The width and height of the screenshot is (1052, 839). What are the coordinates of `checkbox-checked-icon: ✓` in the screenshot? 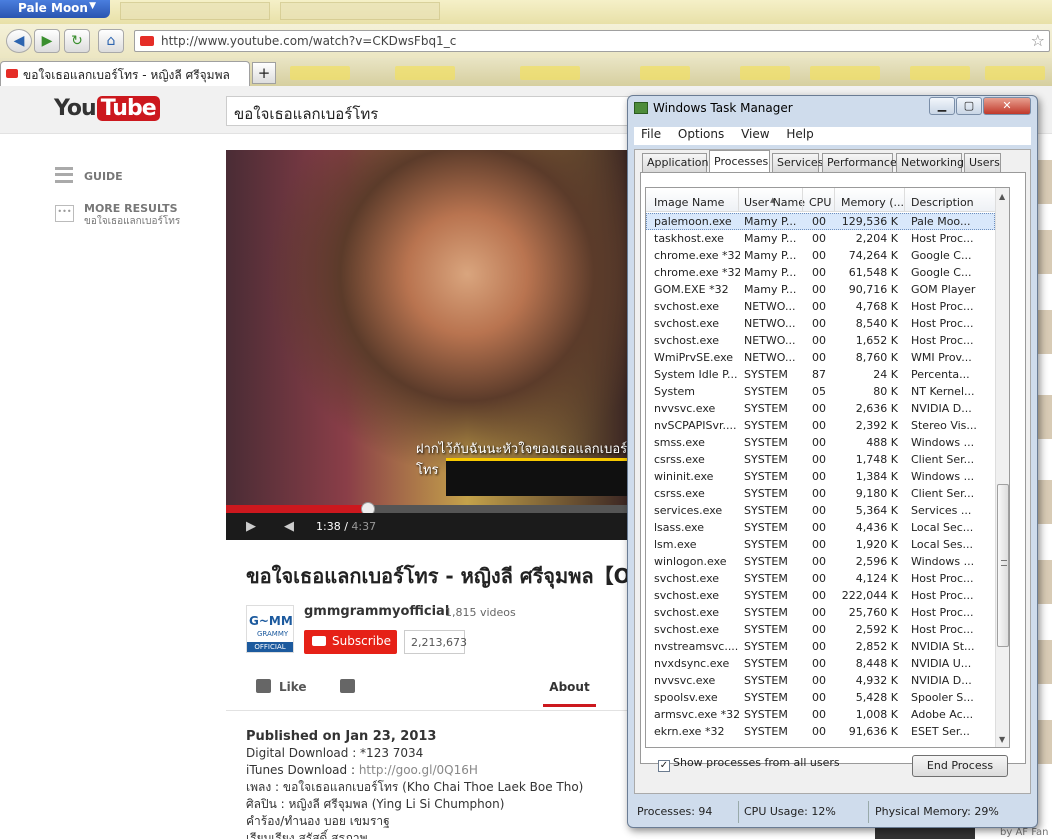 It's located at (664, 766).